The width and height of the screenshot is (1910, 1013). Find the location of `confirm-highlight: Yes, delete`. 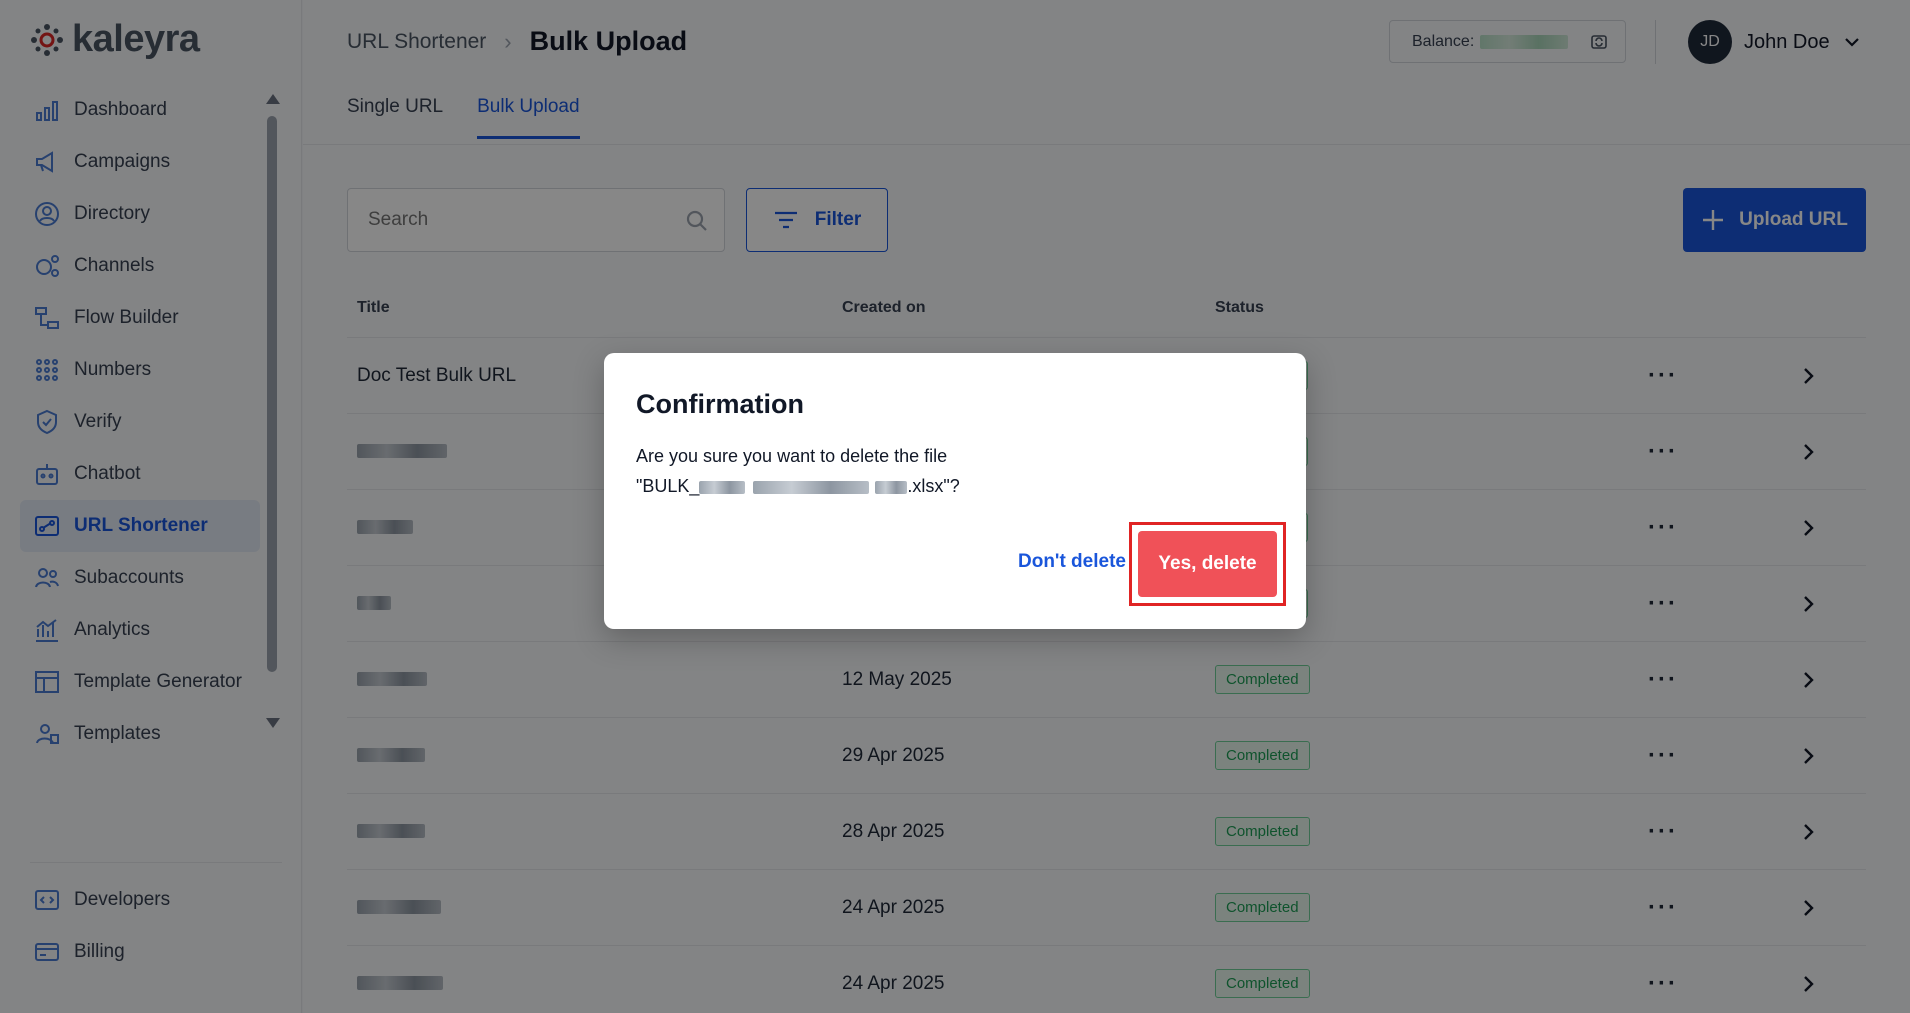

confirm-highlight: Yes, delete is located at coordinates (1207, 564).